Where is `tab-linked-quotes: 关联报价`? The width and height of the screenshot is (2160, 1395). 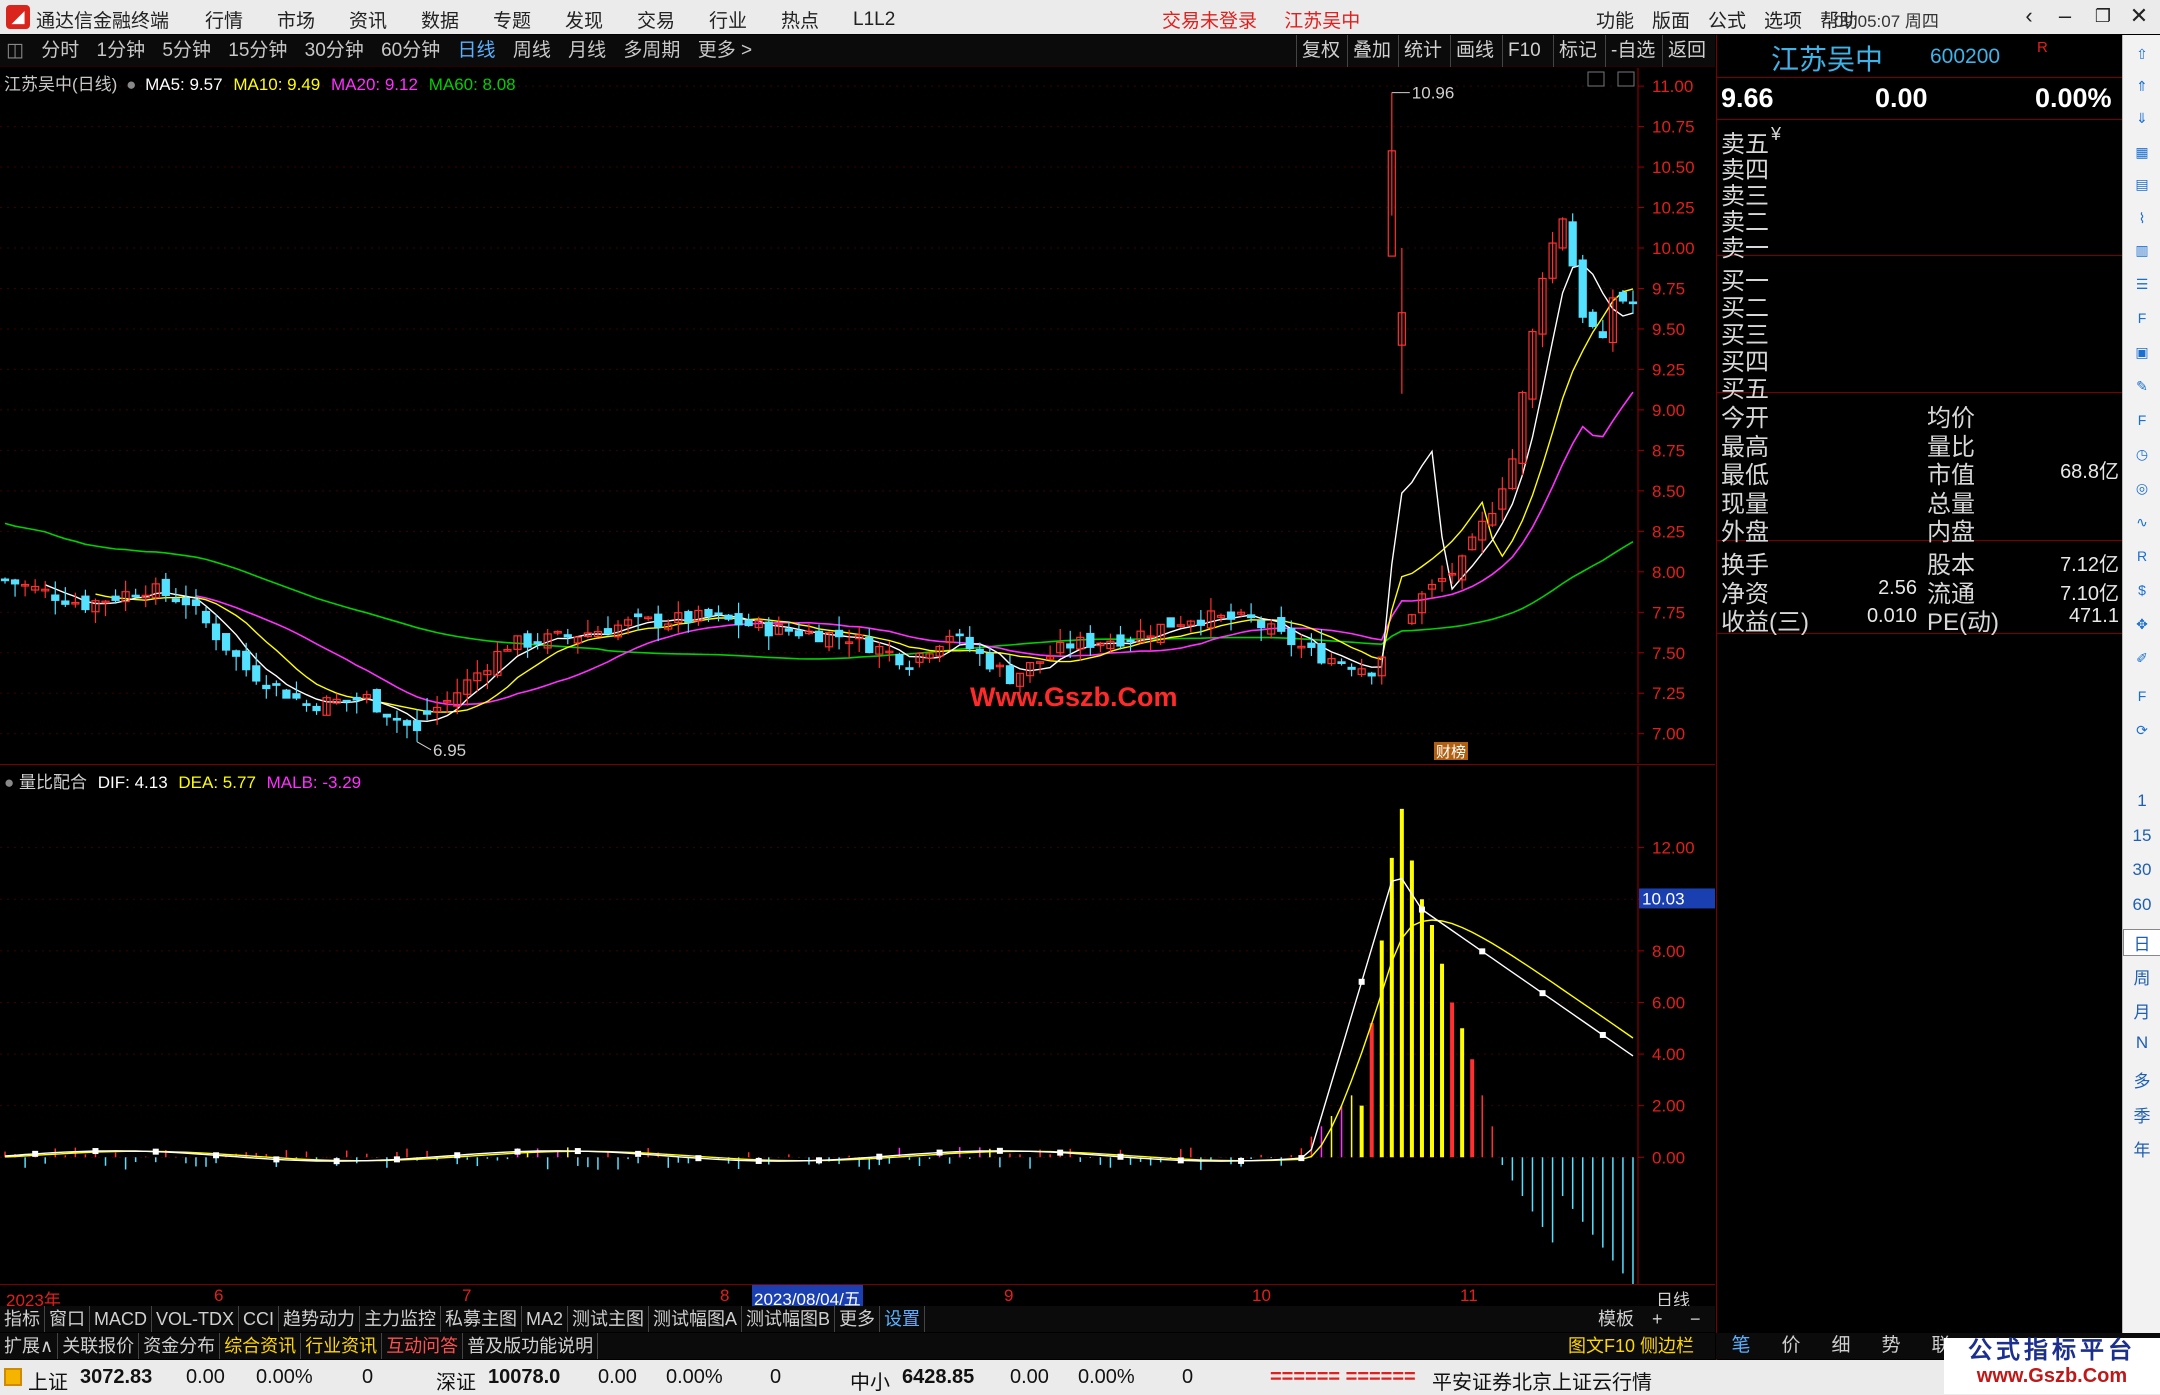 tab-linked-quotes: 关联报价 is located at coordinates (99, 1346).